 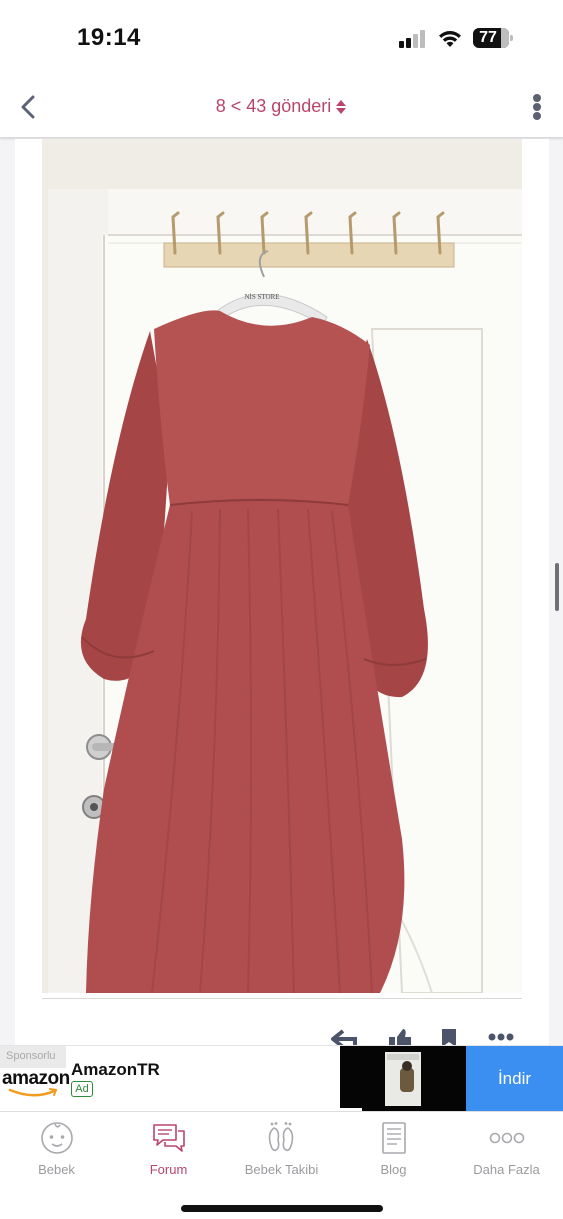 I want to click on tab-label: Blog, so click(x=393, y=1169).